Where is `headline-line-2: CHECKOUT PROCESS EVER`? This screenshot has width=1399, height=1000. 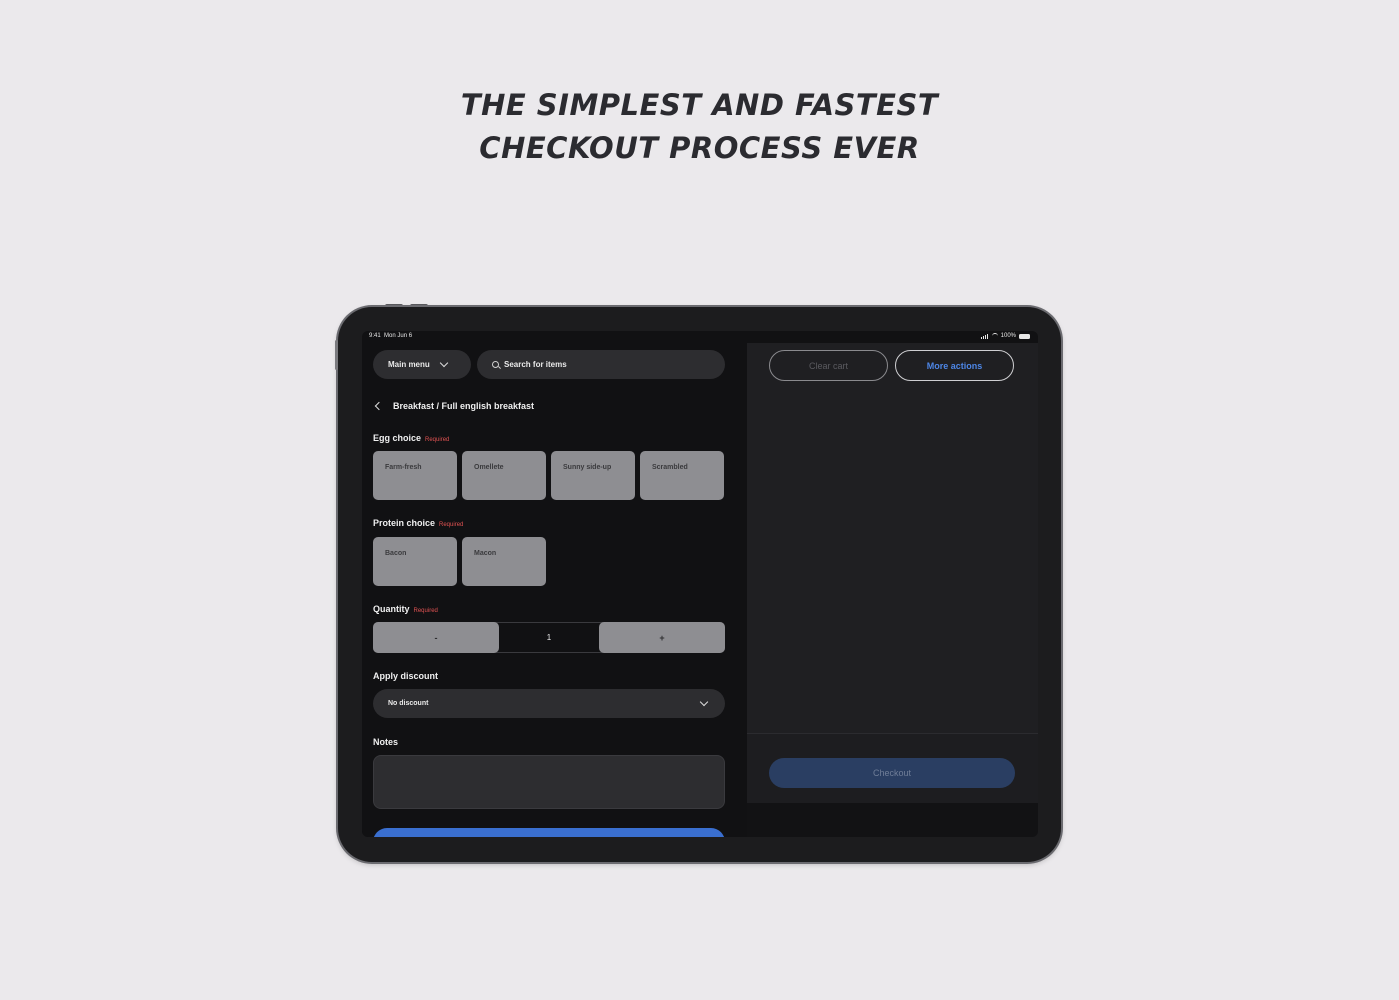 headline-line-2: CHECKOUT PROCESS EVER is located at coordinates (699, 148).